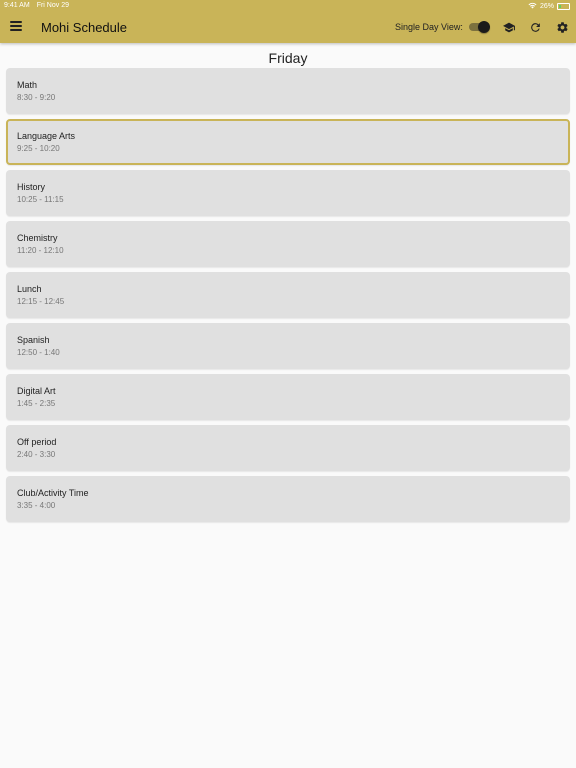 The image size is (576, 768). Describe the element at coordinates (37, 442) in the screenshot. I see `period-name: Off period` at that location.